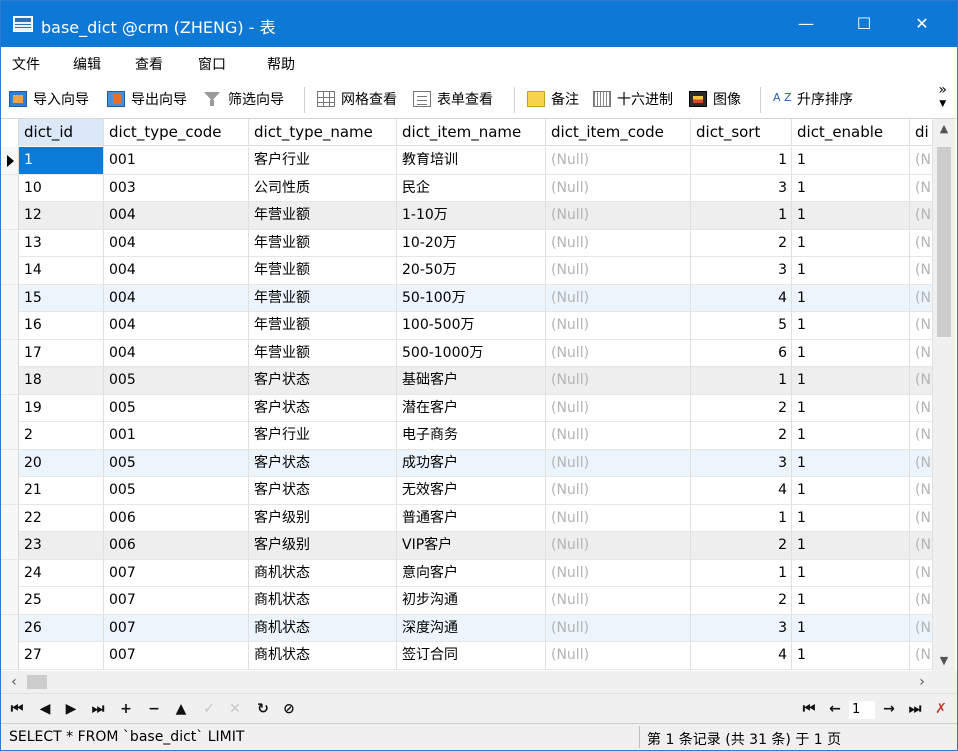 Image resolution: width=958 pixels, height=751 pixels. I want to click on table-row: 21 005 客户状态 无效客户 (Null) 4 1 (N, so click(471, 491).